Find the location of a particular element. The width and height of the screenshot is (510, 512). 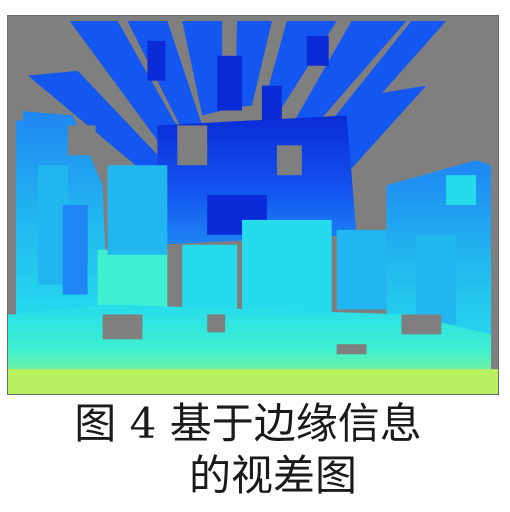

figure-caption-line1: 图 4 基于边缘信息 is located at coordinates (248, 423).